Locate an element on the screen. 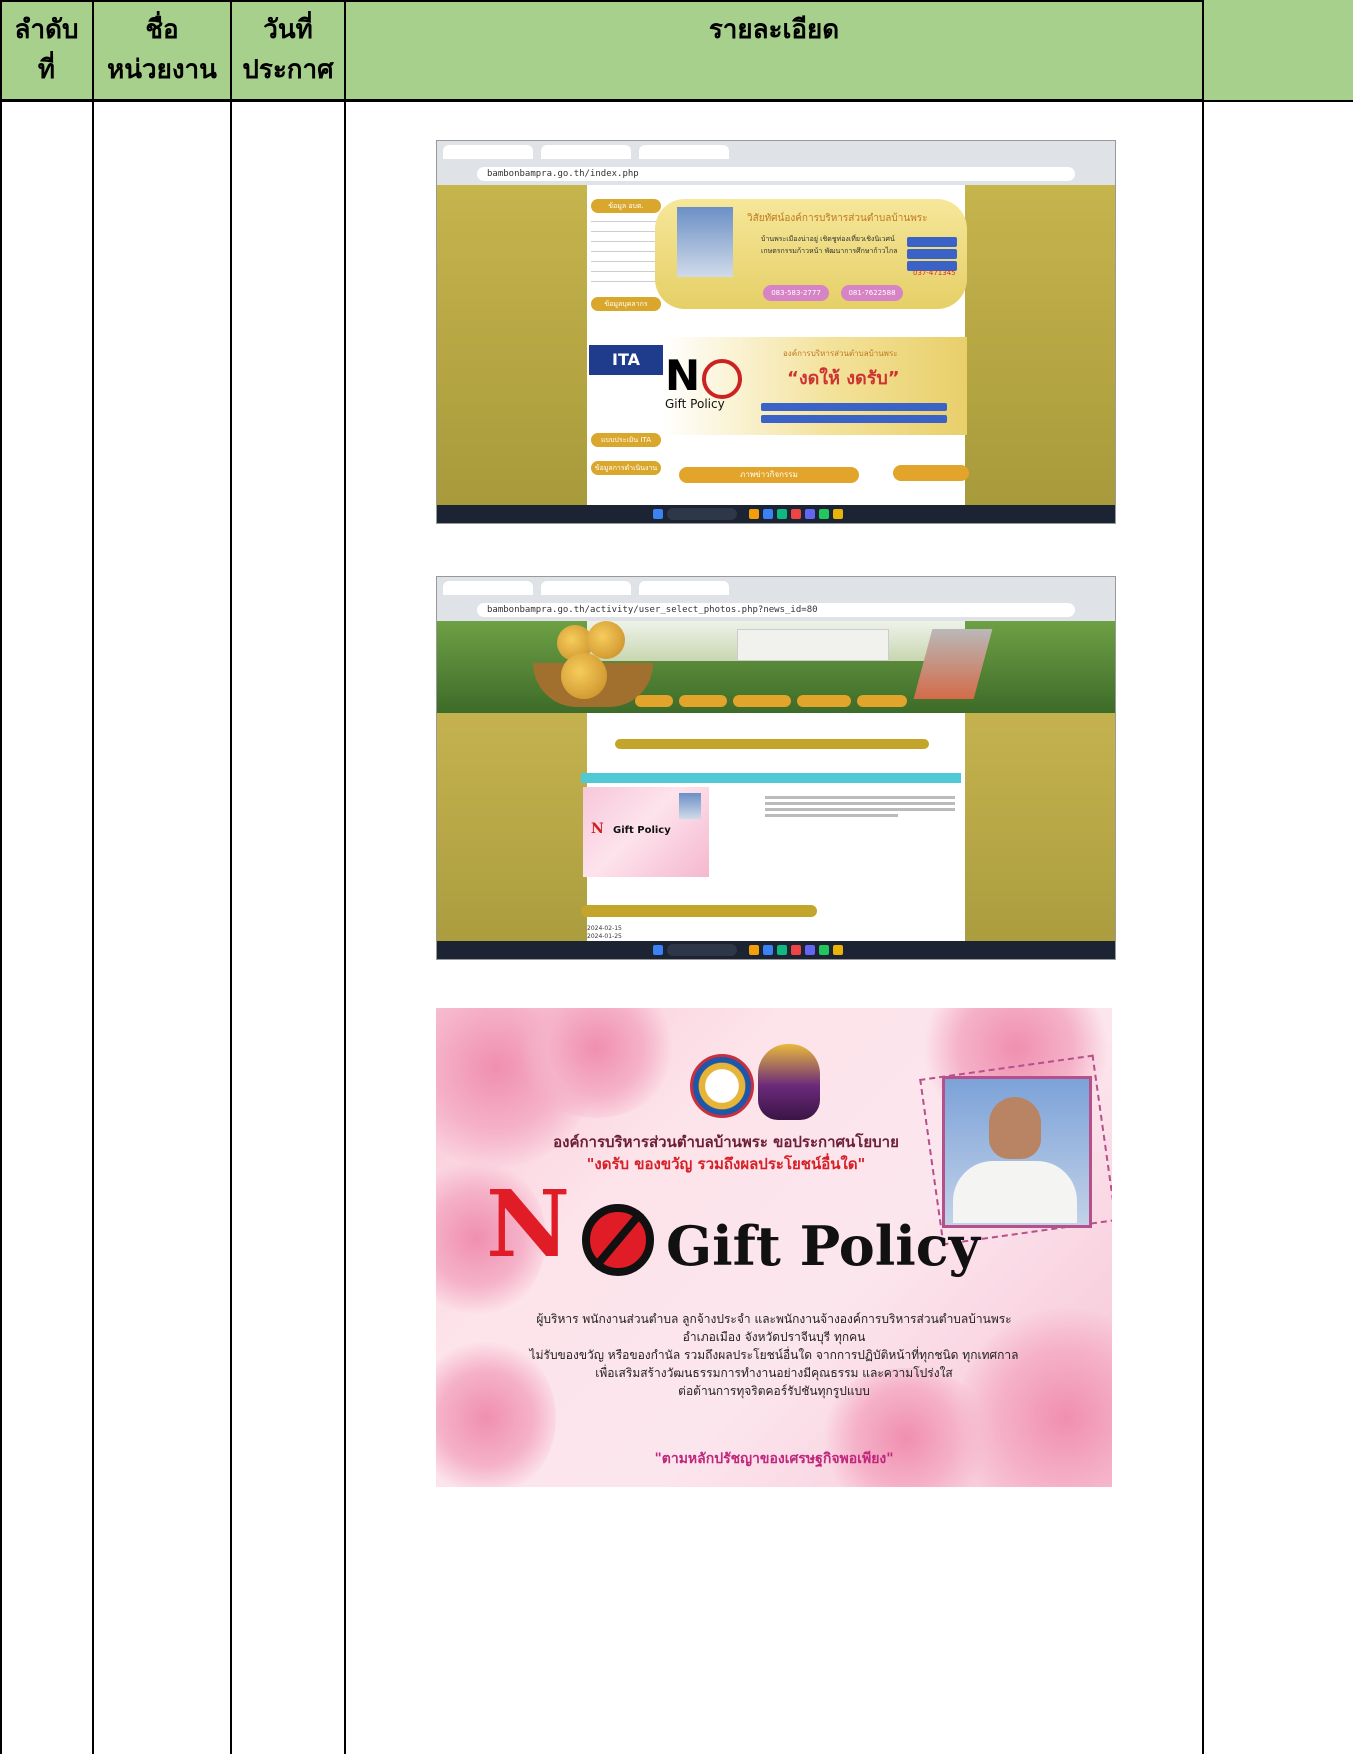 The width and height of the screenshot is (1353, 1754). gift-org: องค์การบริหารส่วนตำบลบ้านพระ is located at coordinates (840, 353).